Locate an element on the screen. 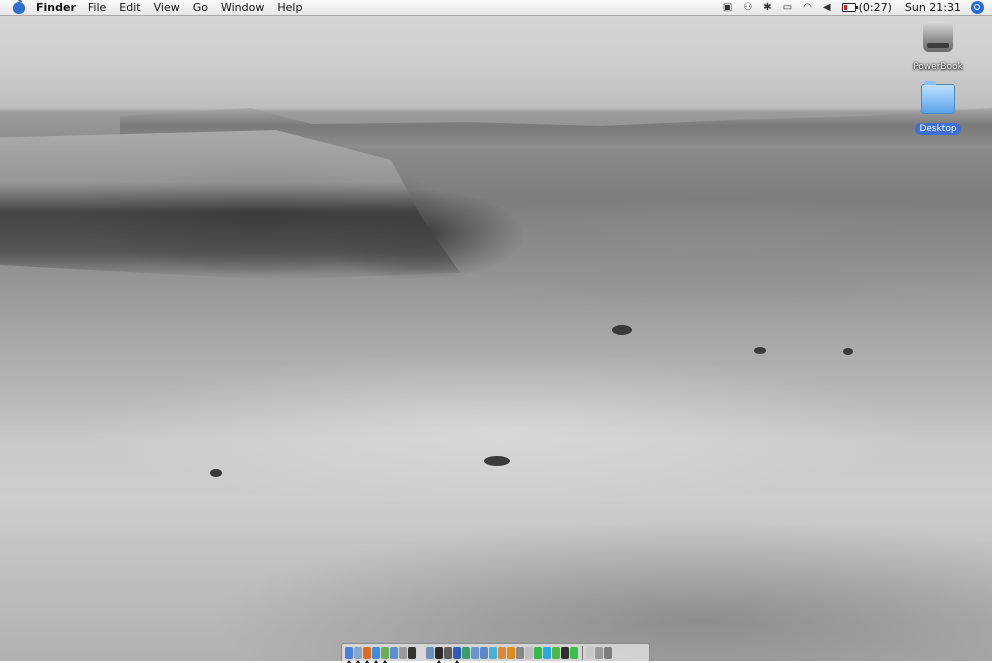 The image size is (992, 663). dock-textedit-icon is located at coordinates (421, 652).